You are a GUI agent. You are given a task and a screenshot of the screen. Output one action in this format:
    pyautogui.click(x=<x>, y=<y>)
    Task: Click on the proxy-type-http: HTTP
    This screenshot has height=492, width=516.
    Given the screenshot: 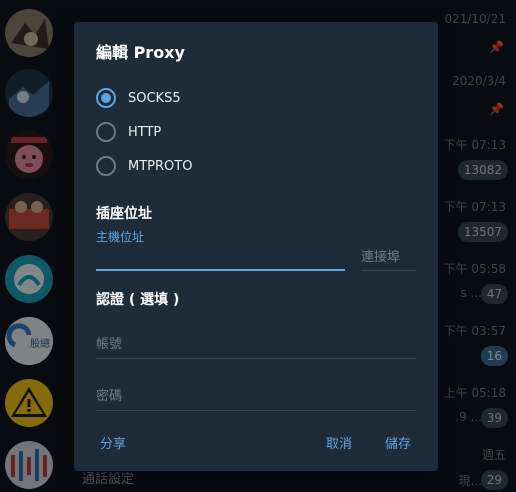 What is the action you would take?
    pyautogui.click(x=128, y=132)
    